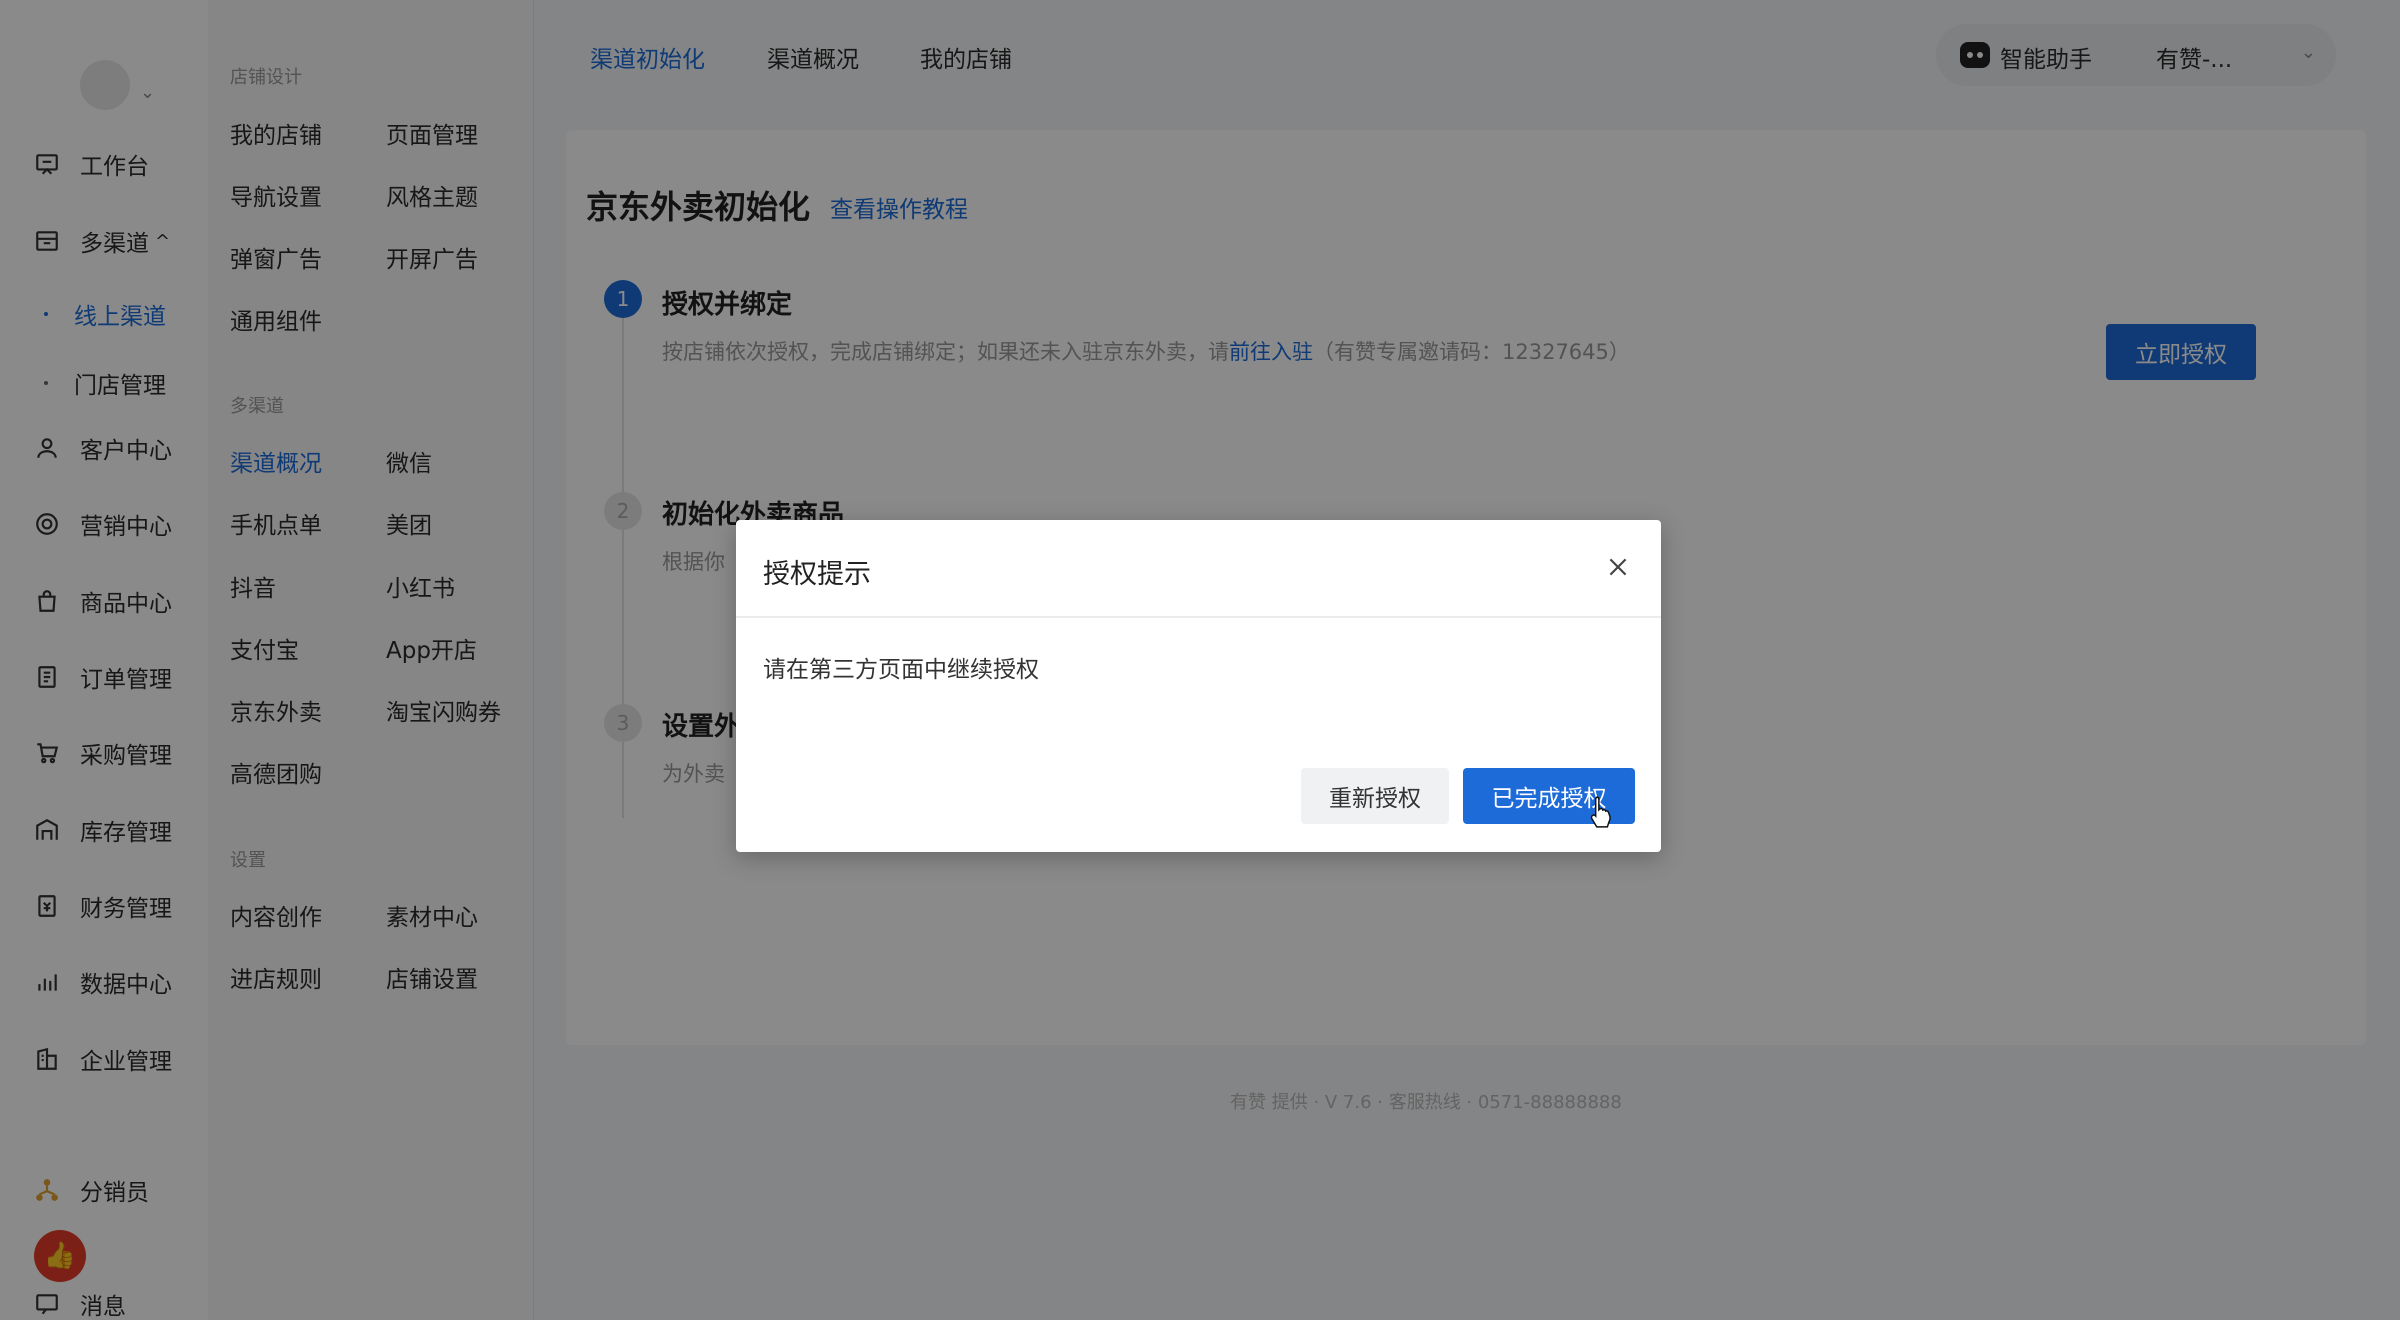 Image resolution: width=2400 pixels, height=1320 pixels. What do you see at coordinates (1600, 812) in the screenshot?
I see `hand-cursor-icon` at bounding box center [1600, 812].